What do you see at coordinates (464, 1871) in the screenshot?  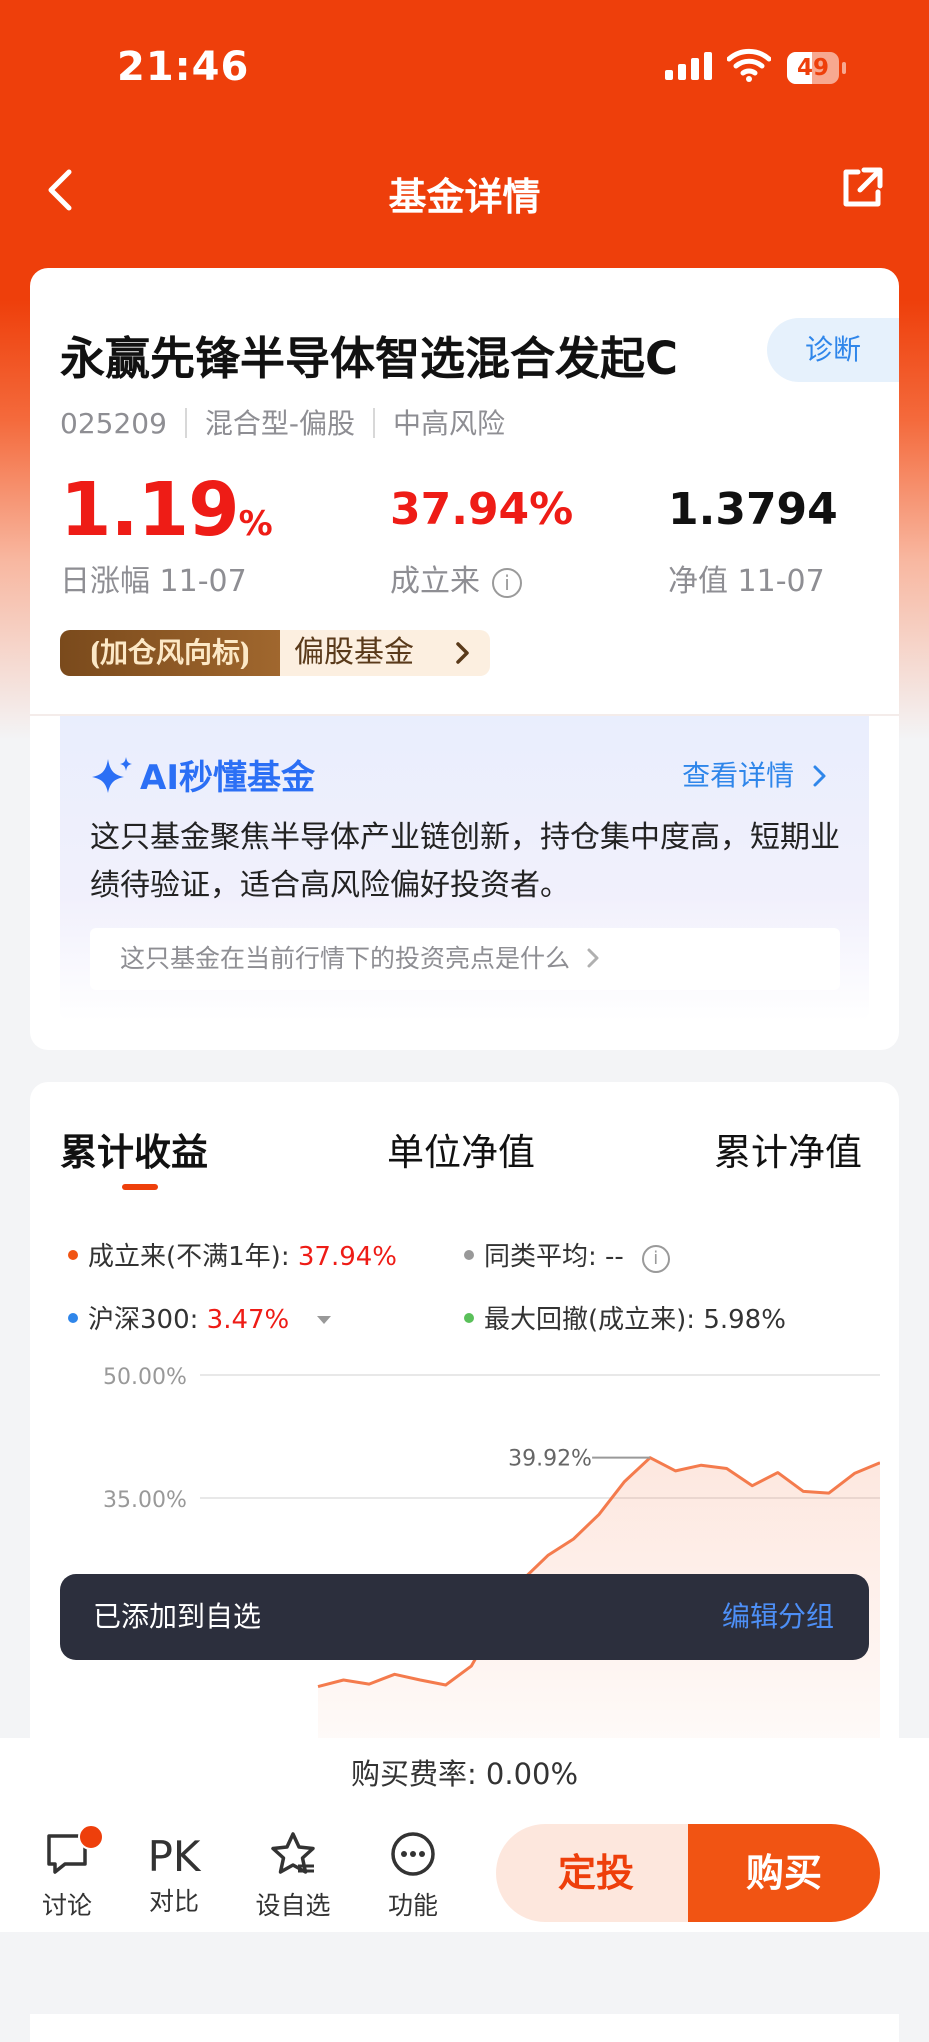 I see `bottom-action-bar: 讨论 PK 对比 设自选 功能 定投 购买` at bounding box center [464, 1871].